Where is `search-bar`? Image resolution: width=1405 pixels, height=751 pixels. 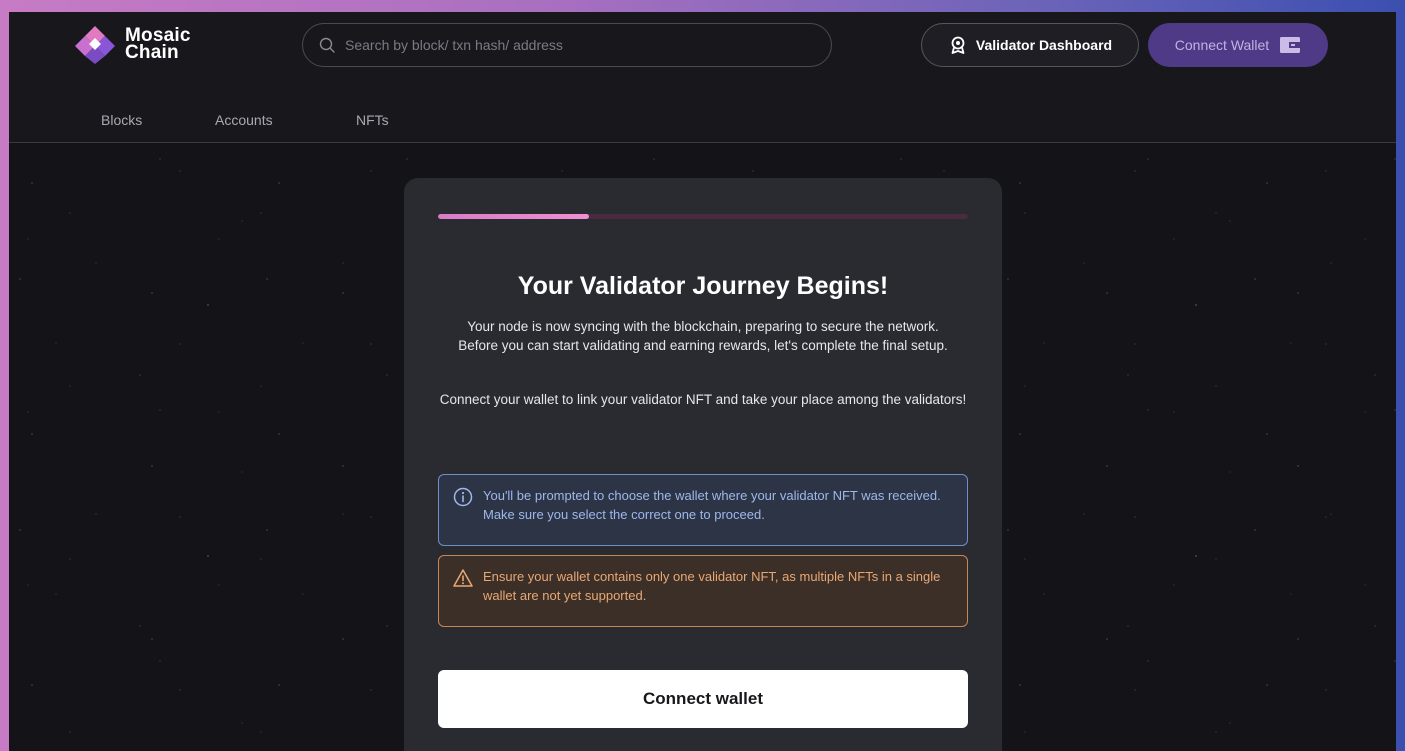
search-bar is located at coordinates (567, 45).